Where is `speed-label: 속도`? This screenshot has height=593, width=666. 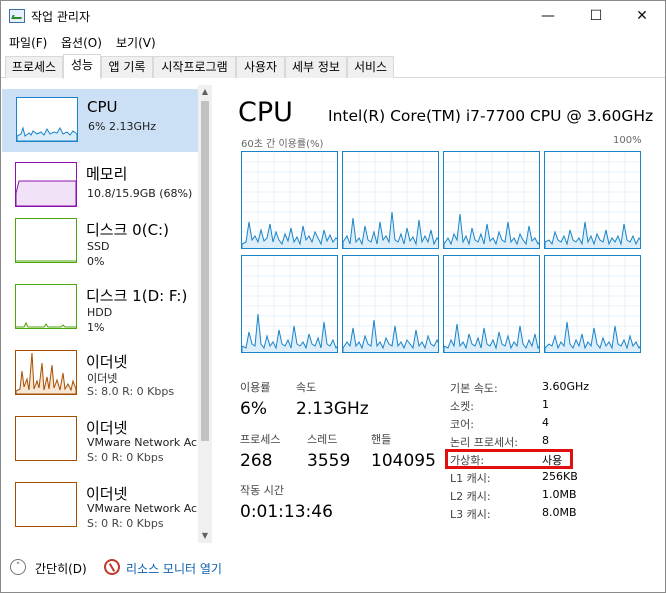 speed-label: 속도 is located at coordinates (306, 387).